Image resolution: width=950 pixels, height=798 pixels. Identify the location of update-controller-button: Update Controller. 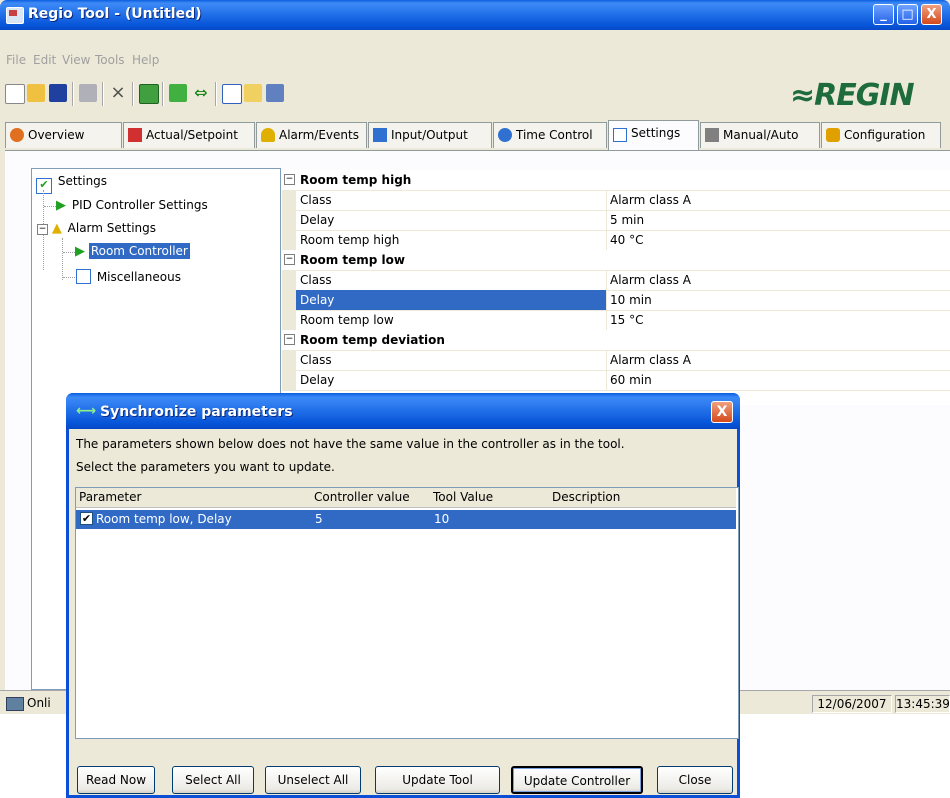
(577, 780).